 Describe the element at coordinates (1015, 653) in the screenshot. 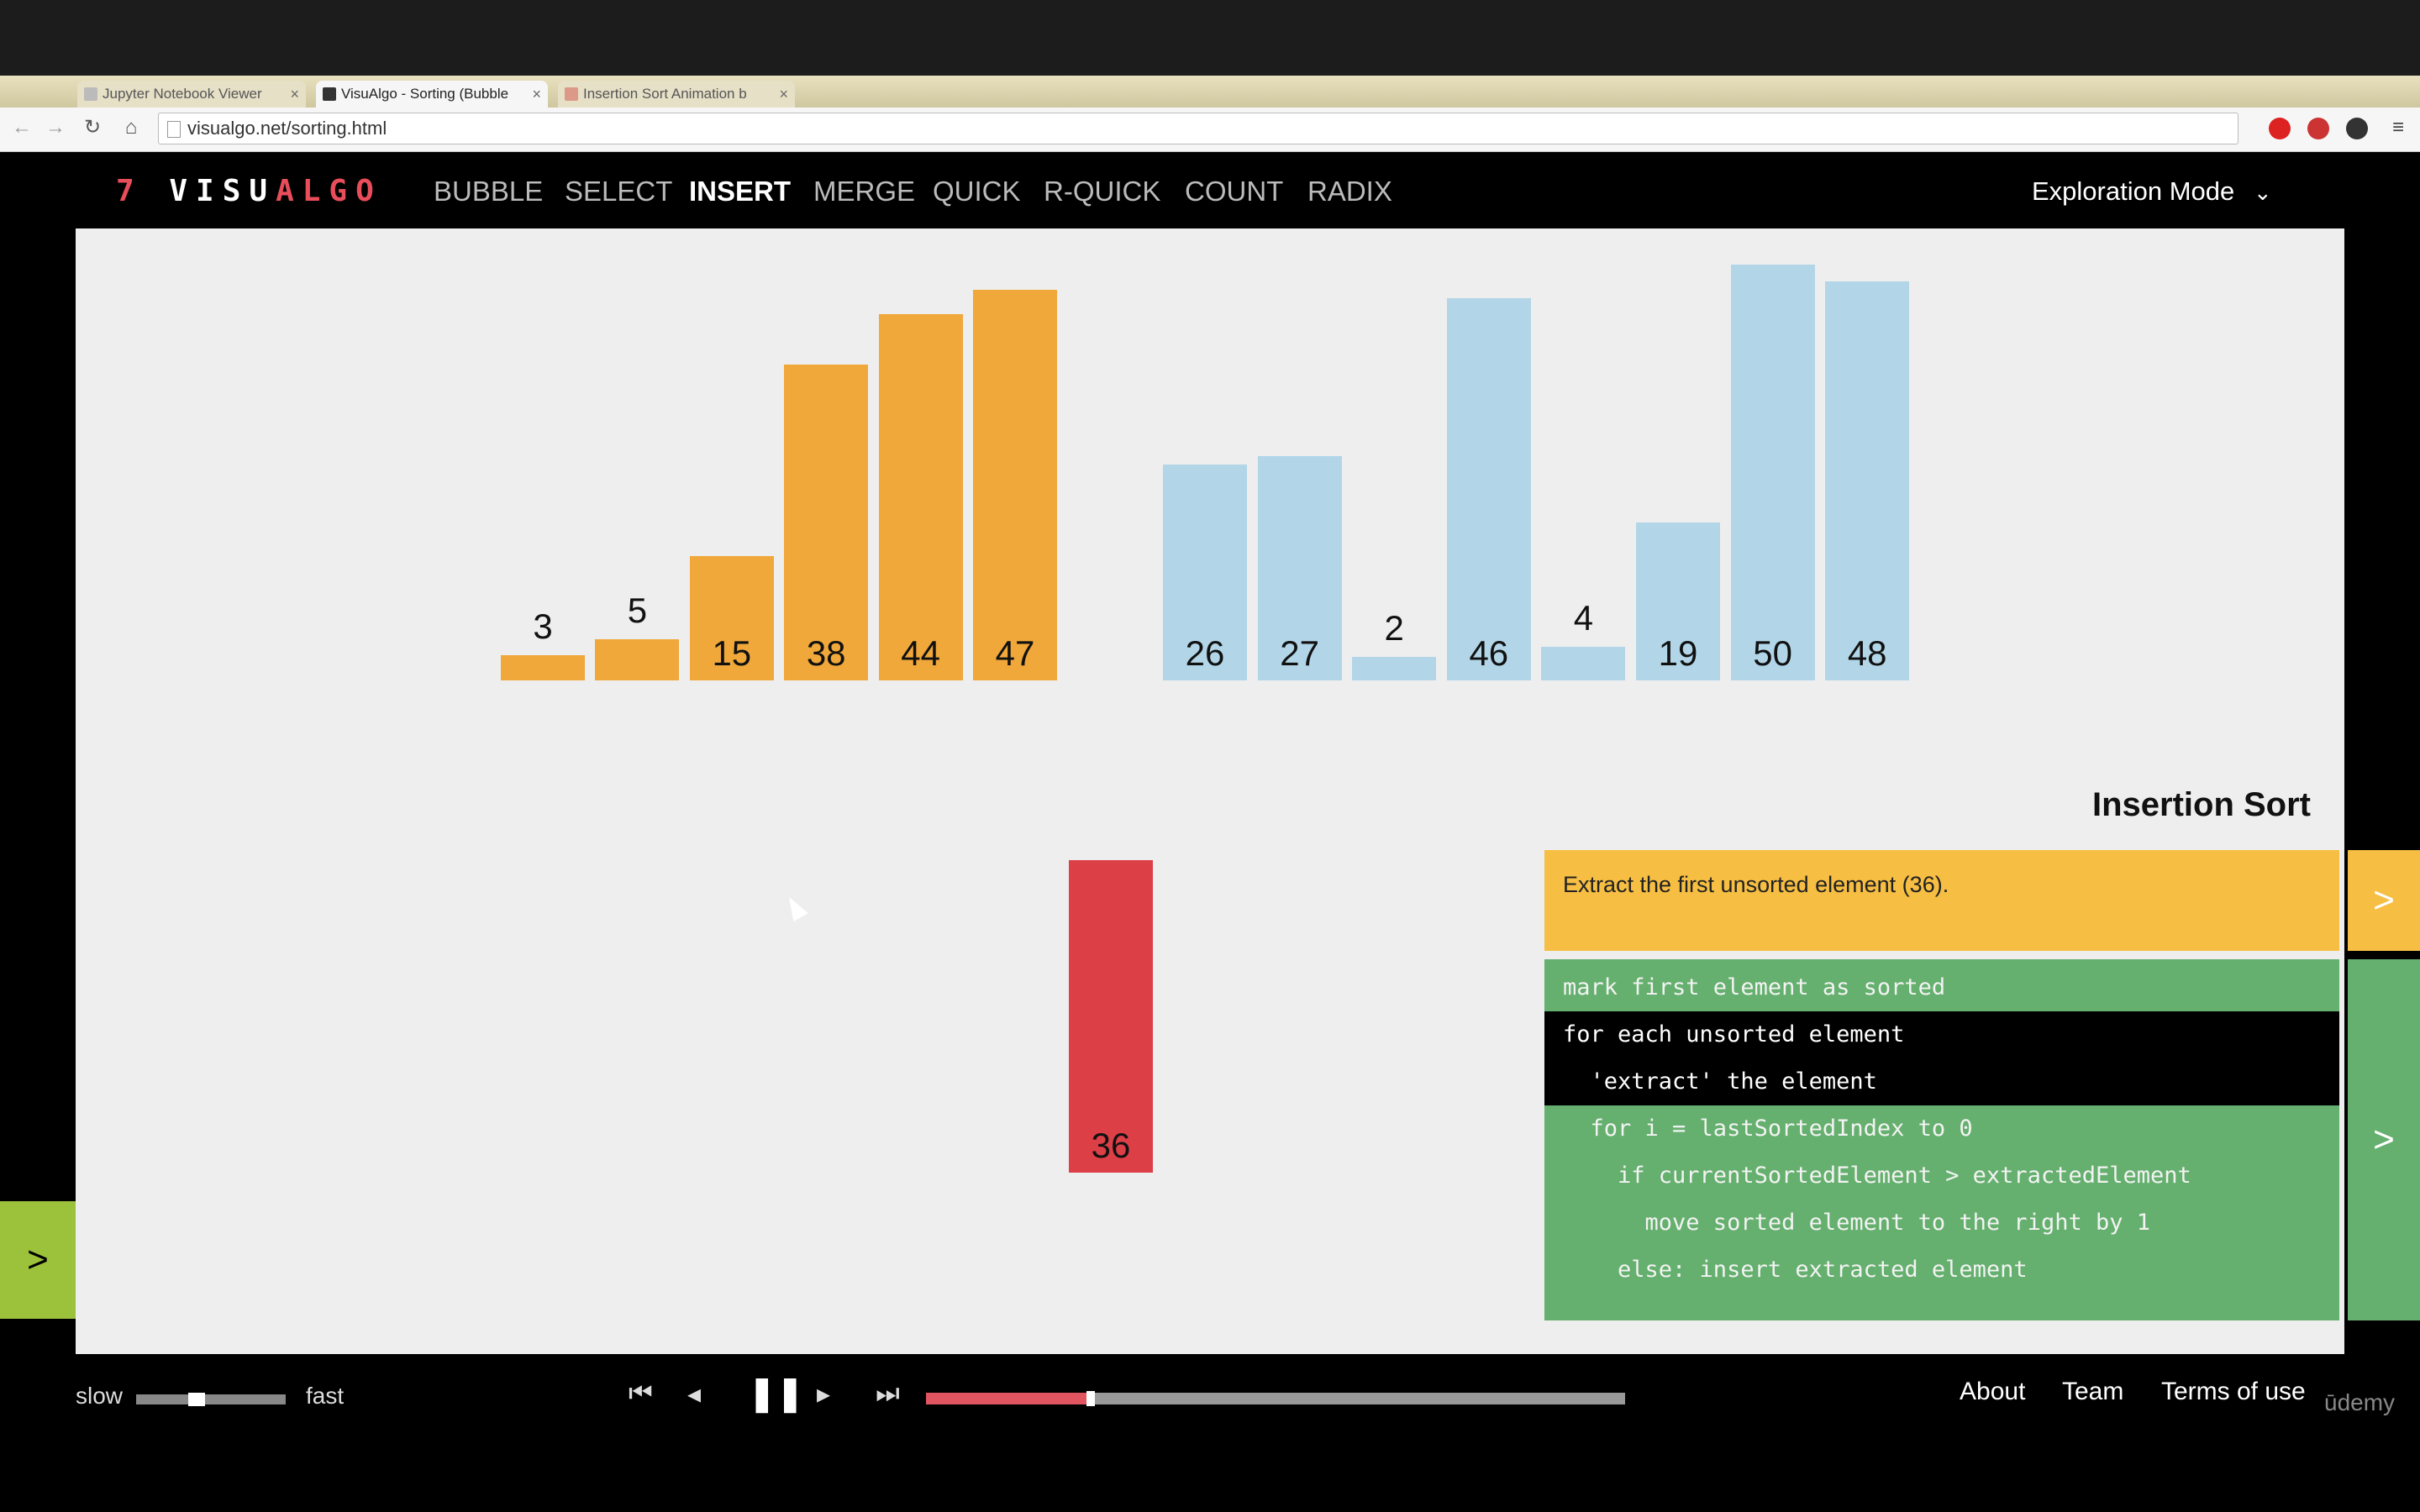

I see `sorted-bar-label: 47` at that location.